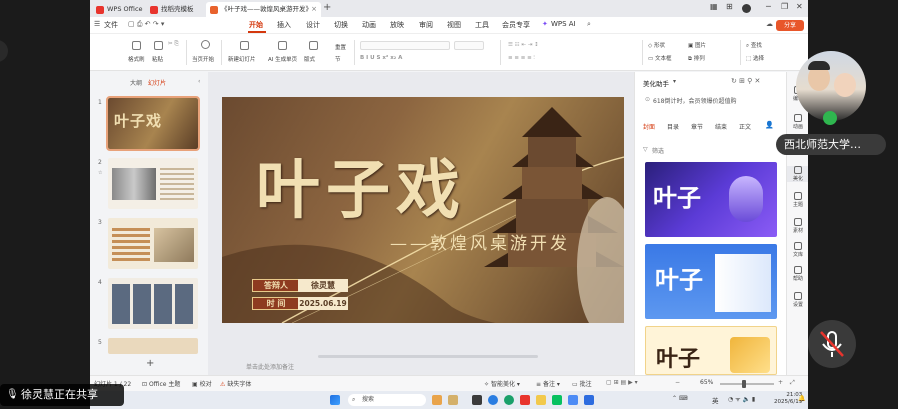 This screenshot has width=898, height=409. Describe the element at coordinates (157, 82) in the screenshot. I see `tab-slides: 幻灯片` at that location.